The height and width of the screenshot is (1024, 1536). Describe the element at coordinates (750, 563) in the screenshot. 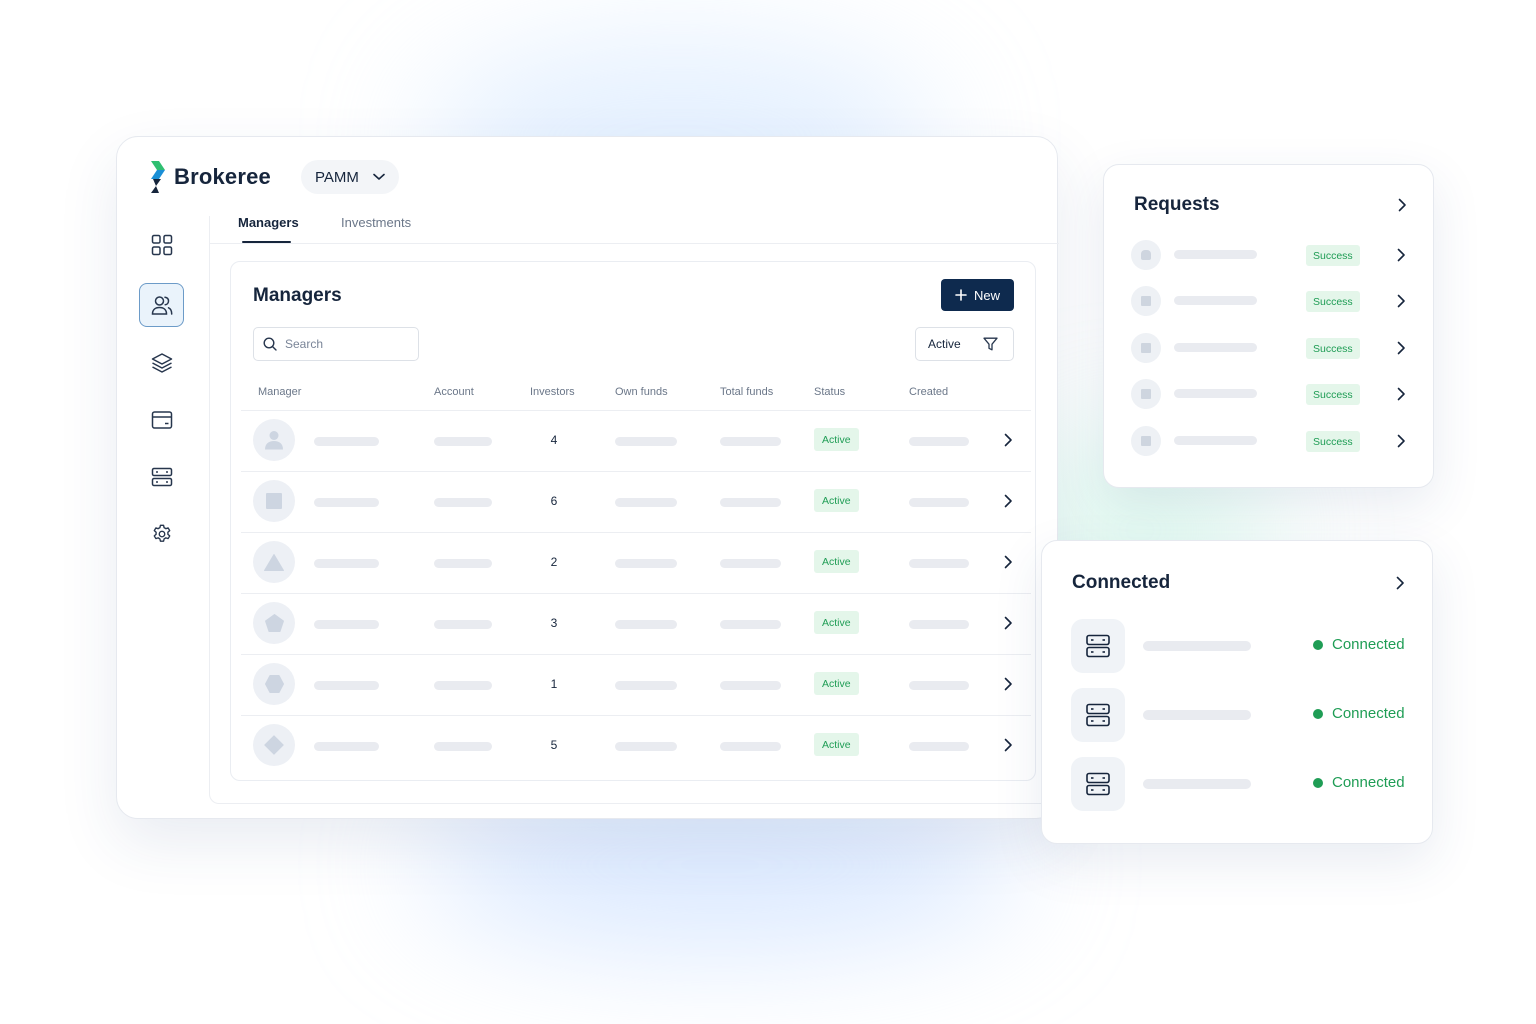

I see `total-funds-placeholder` at that location.